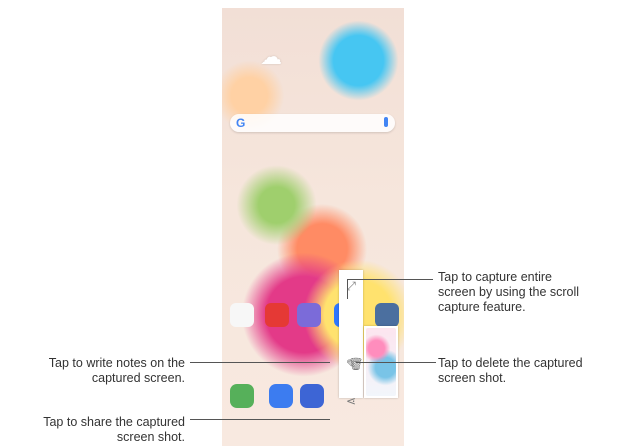 The image size is (631, 446). I want to click on share-leader, so click(260, 419).